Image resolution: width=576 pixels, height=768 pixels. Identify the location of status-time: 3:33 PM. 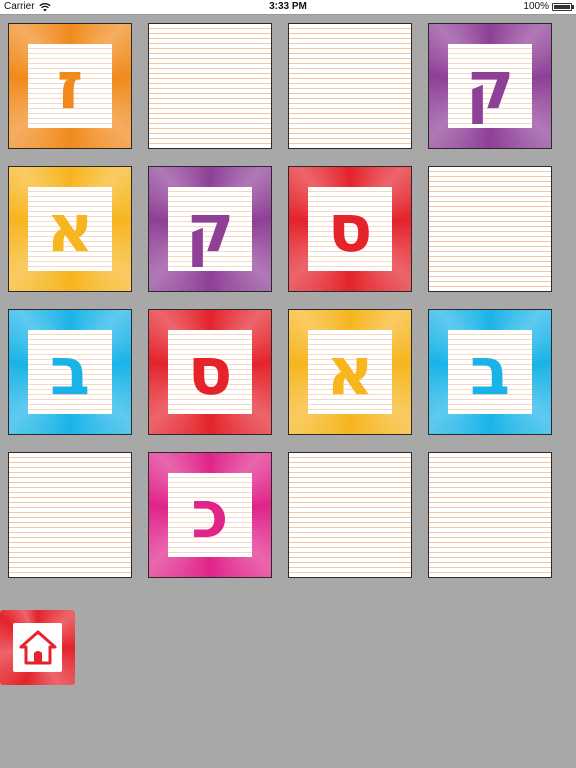
(288, 6).